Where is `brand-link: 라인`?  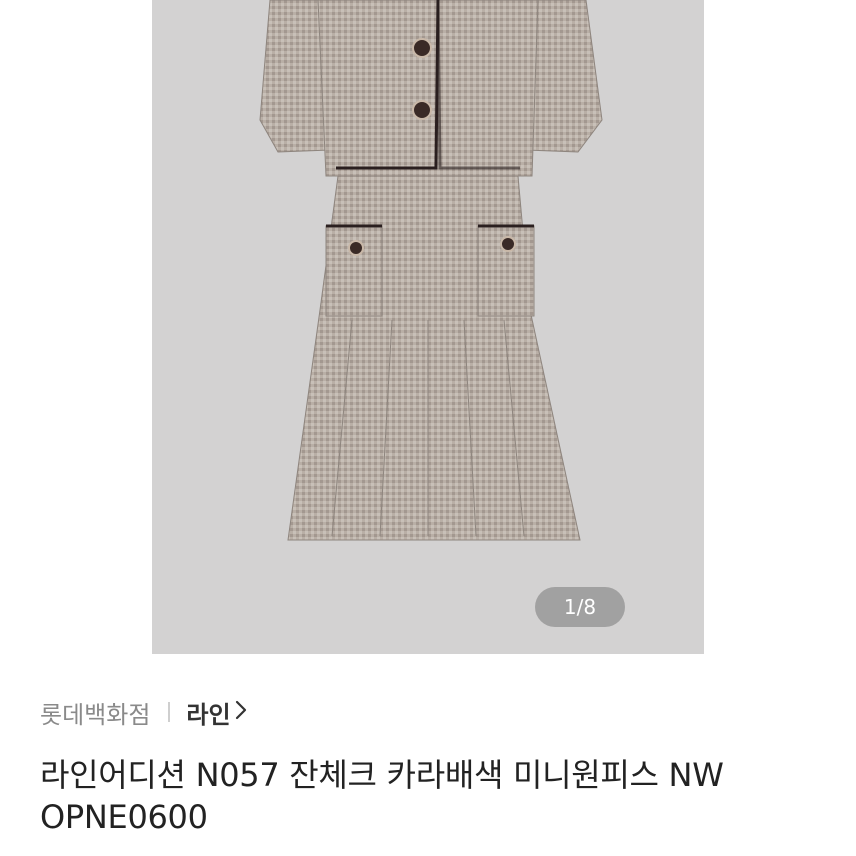 brand-link: 라인 is located at coordinates (216, 712).